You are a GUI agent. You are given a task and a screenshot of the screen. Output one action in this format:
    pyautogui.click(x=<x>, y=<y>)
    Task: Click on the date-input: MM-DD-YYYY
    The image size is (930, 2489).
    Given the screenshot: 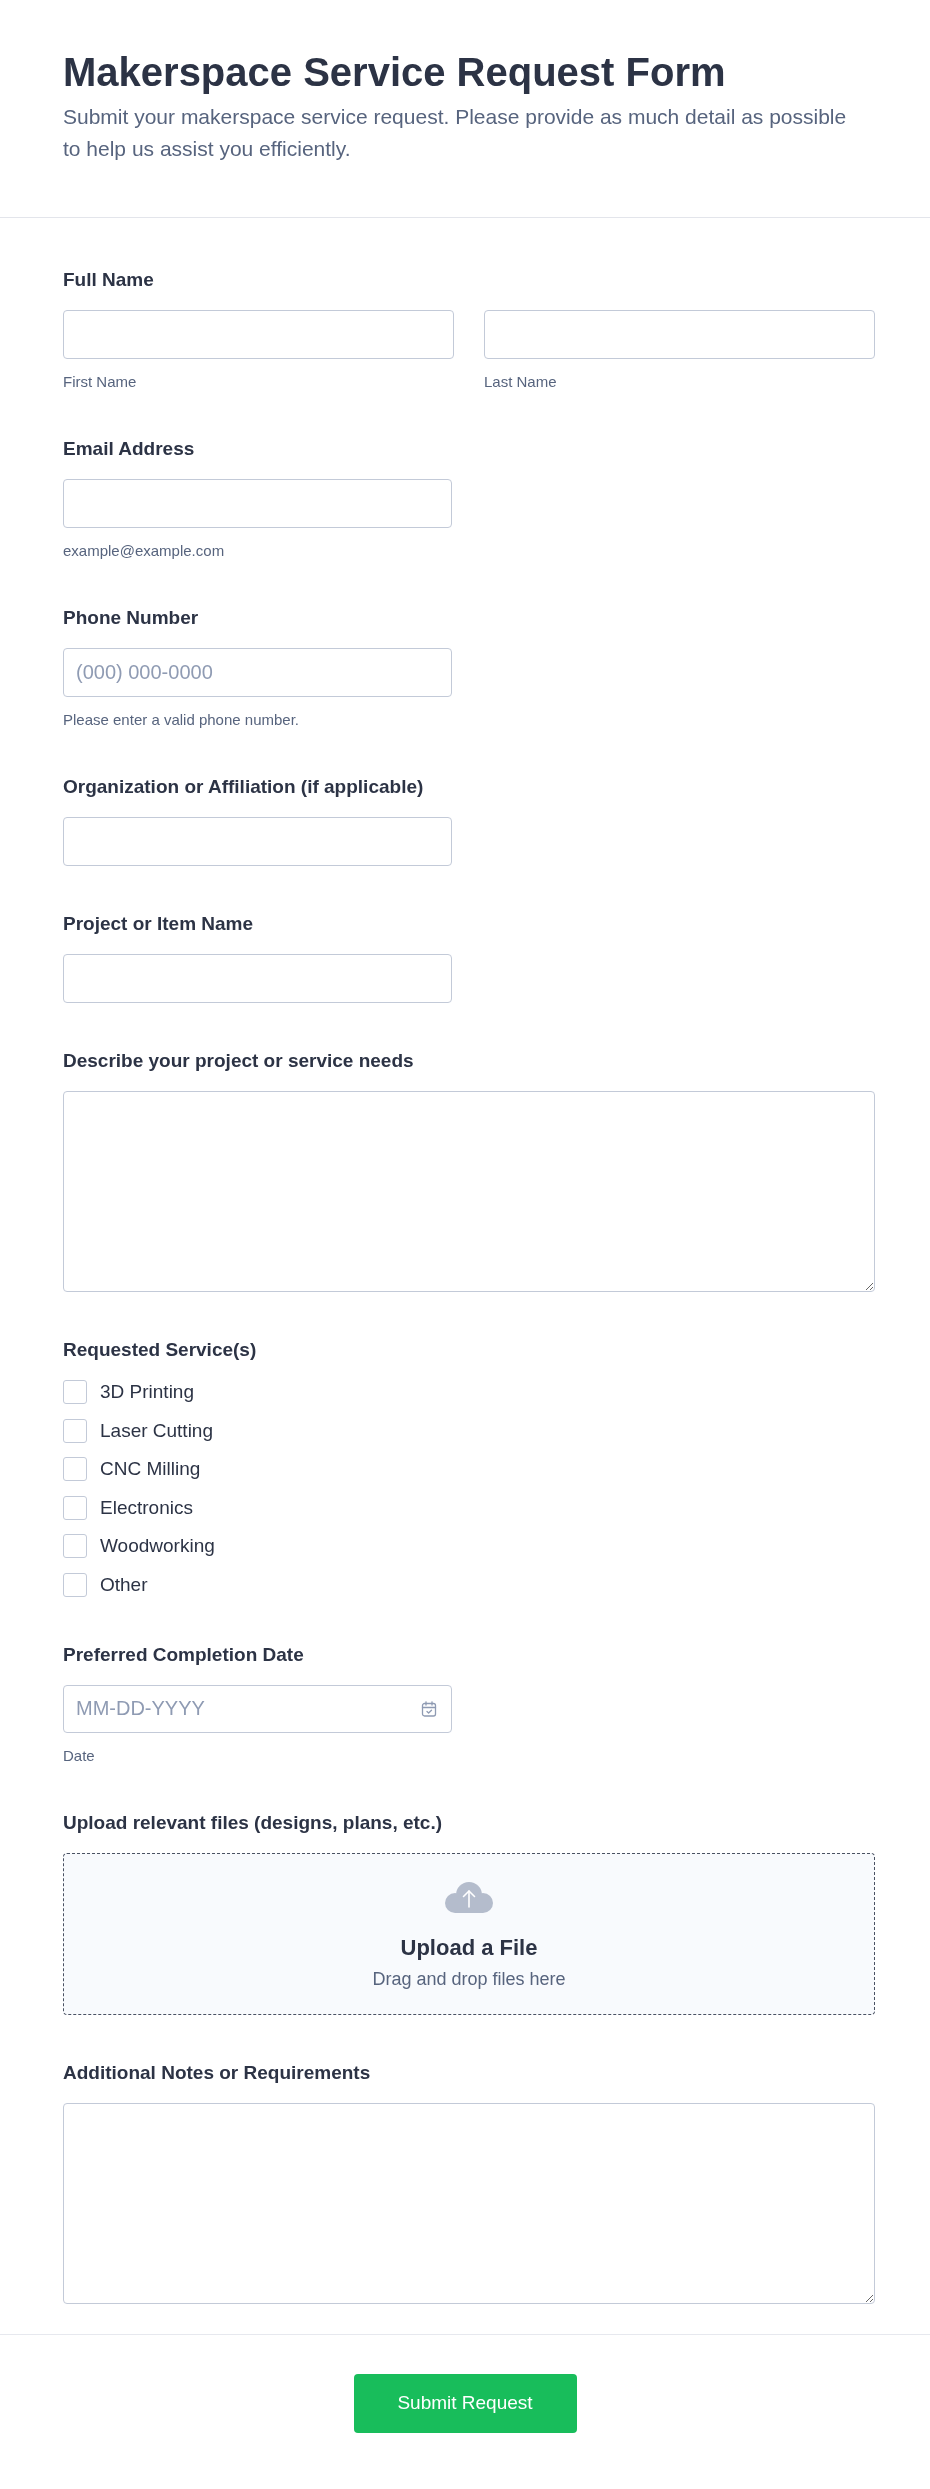 What is the action you would take?
    pyautogui.click(x=257, y=1708)
    